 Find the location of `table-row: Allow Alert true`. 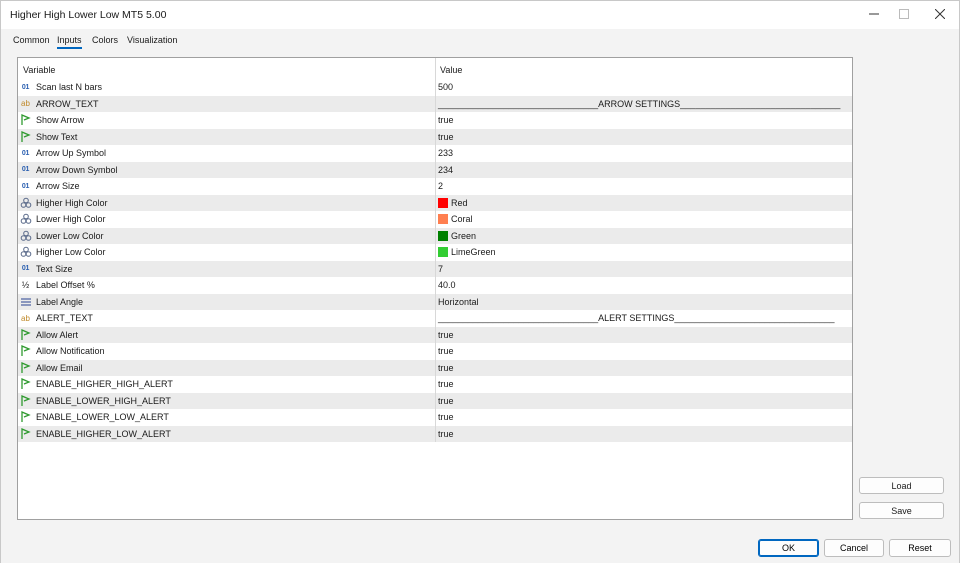

table-row: Allow Alert true is located at coordinates (435, 335).